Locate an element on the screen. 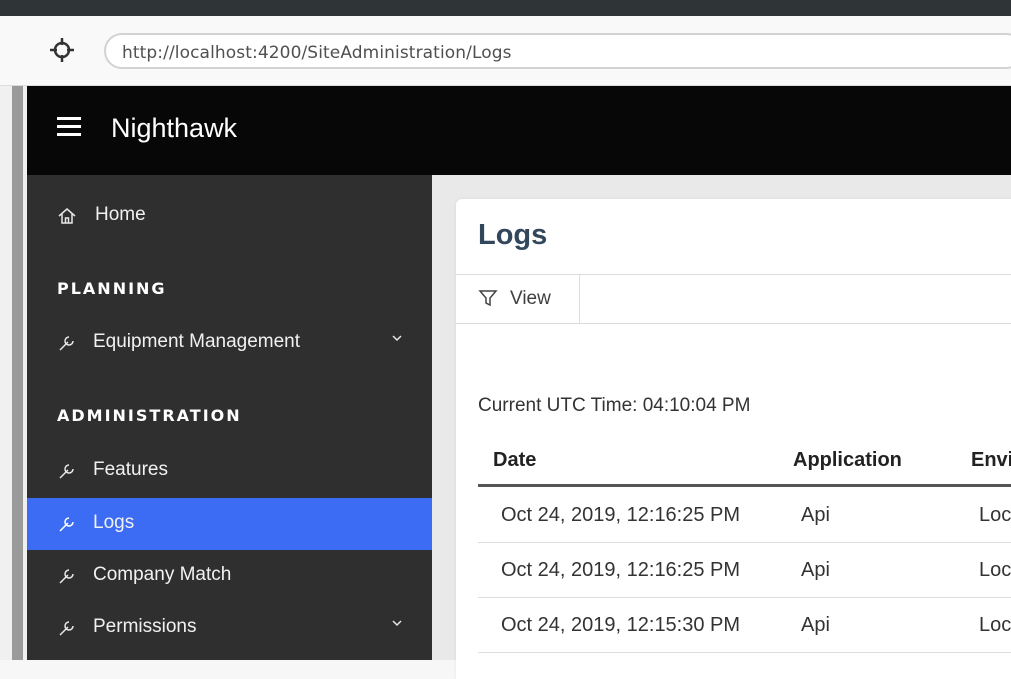 The image size is (1011, 679). sidebar-item-equipment-management: Equipment Management is located at coordinates (229, 343).